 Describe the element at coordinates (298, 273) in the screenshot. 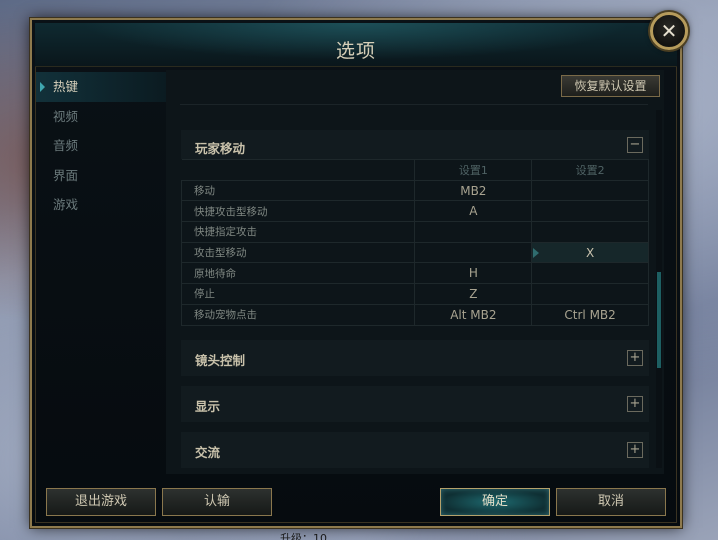

I see `action-label: 原地待命` at that location.